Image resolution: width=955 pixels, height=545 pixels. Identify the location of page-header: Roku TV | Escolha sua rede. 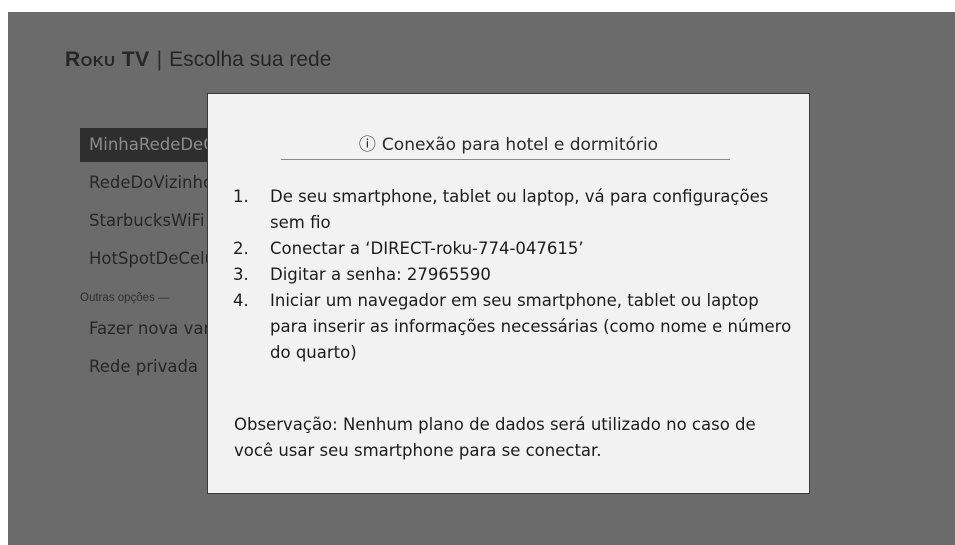
(198, 60).